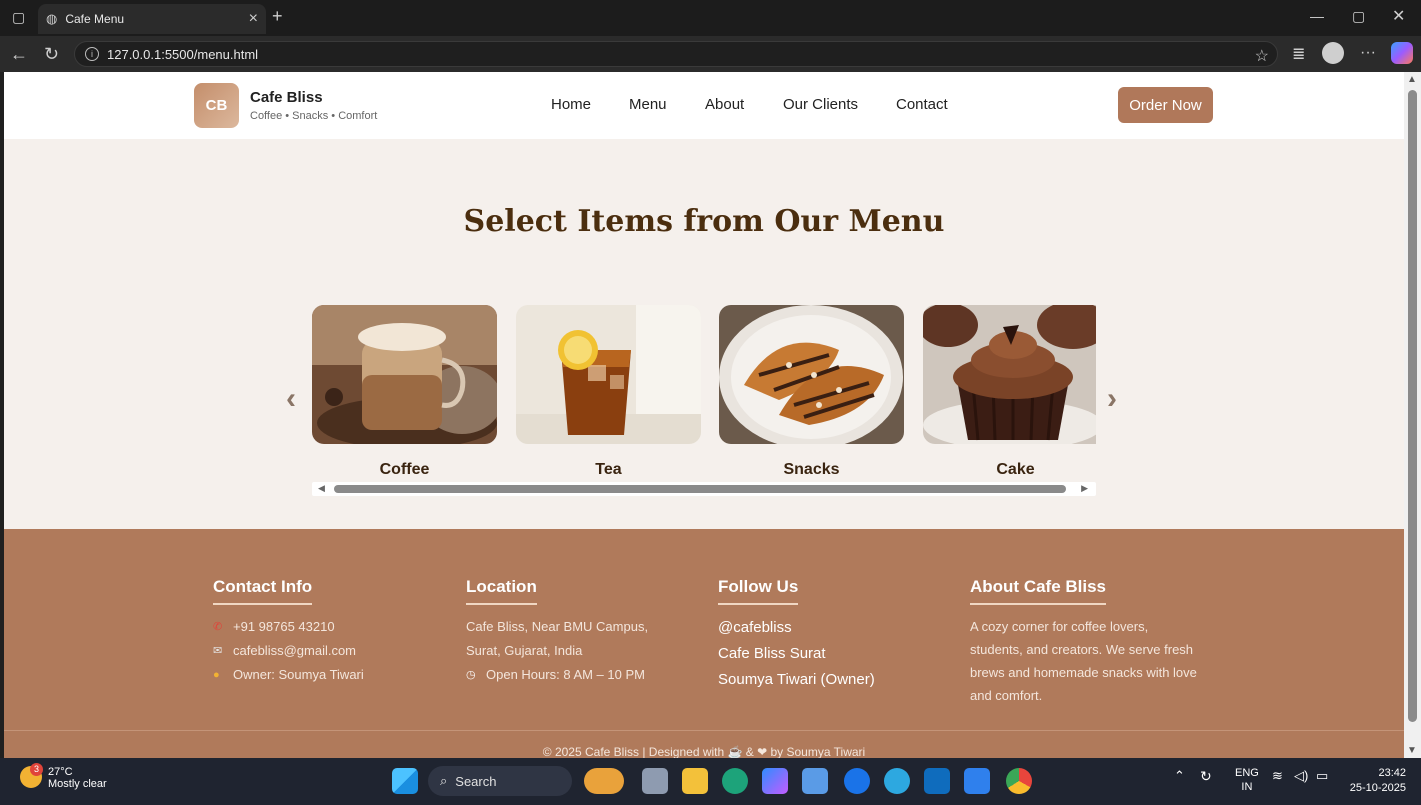  Describe the element at coordinates (1392, 773) in the screenshot. I see `clock-time: 23:42` at that location.